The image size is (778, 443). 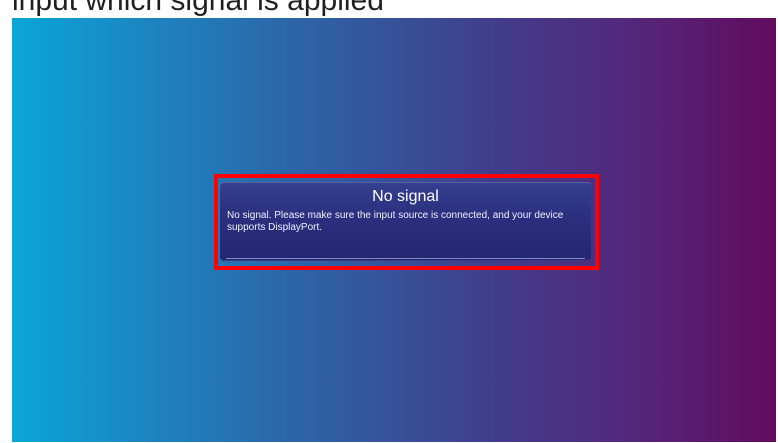 What do you see at coordinates (198, 8) in the screenshot?
I see `top-caption-text: input which signal is applied` at bounding box center [198, 8].